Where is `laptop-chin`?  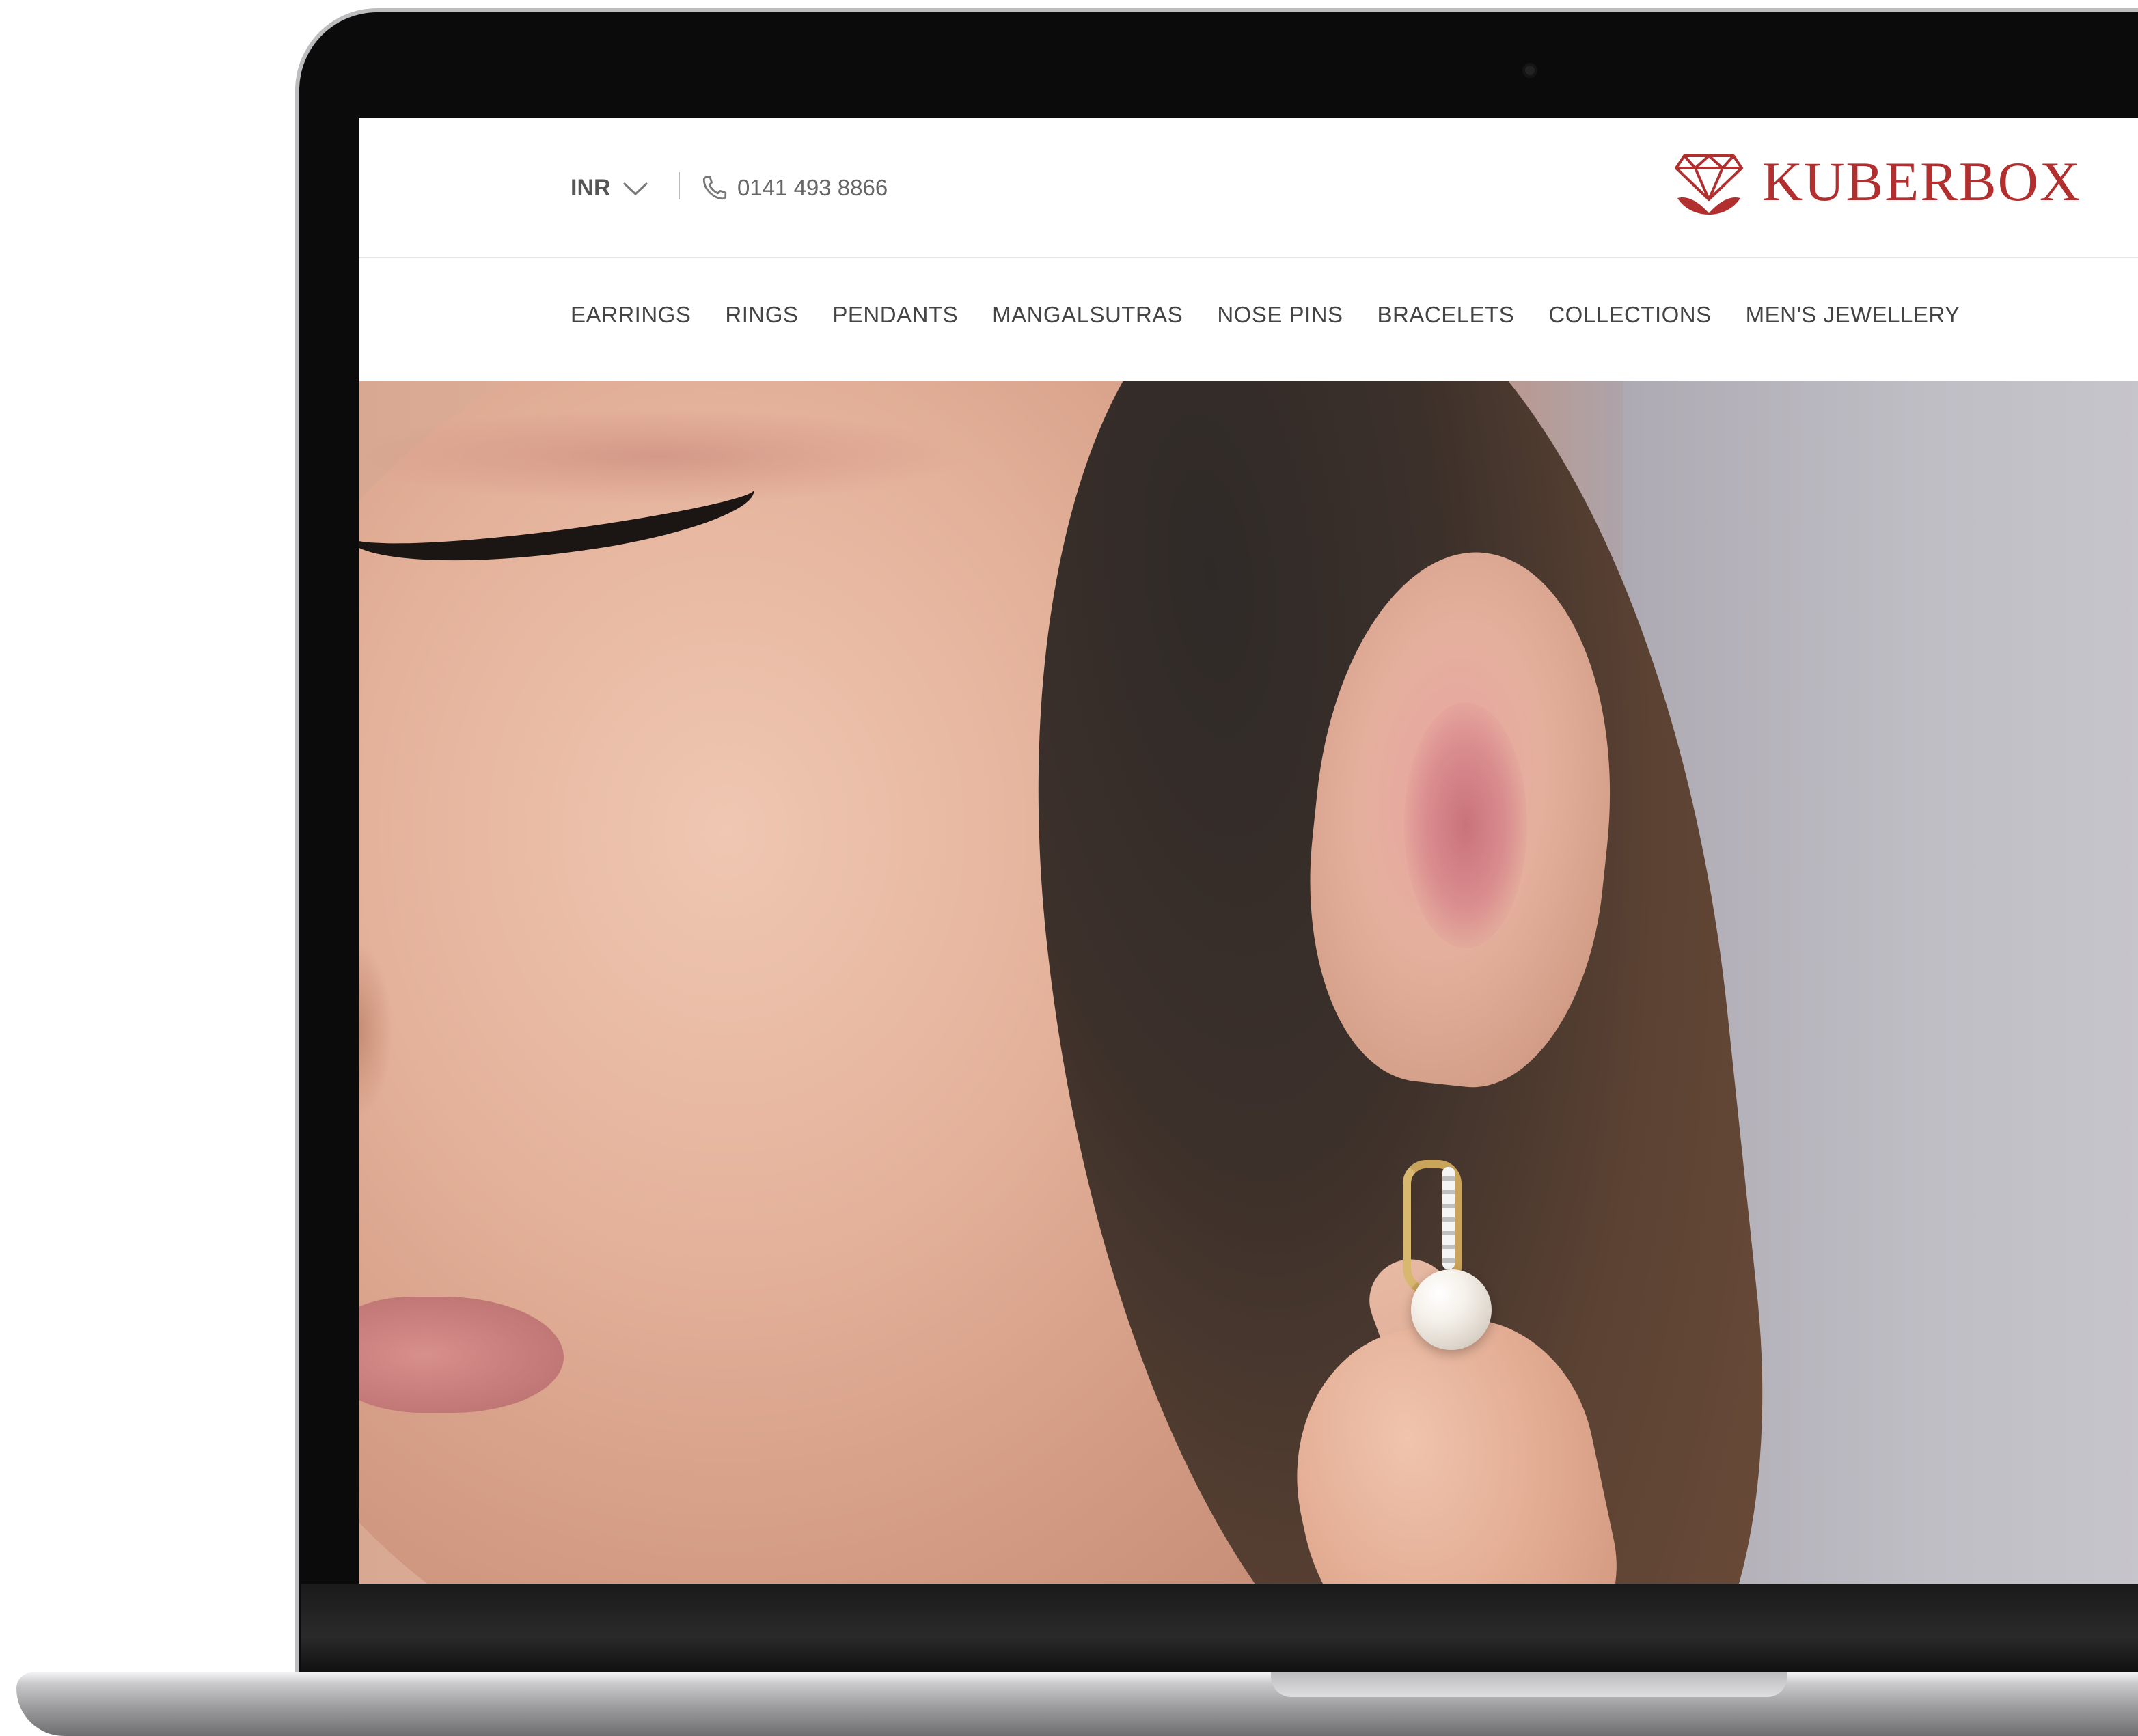 laptop-chin is located at coordinates (1219, 1628).